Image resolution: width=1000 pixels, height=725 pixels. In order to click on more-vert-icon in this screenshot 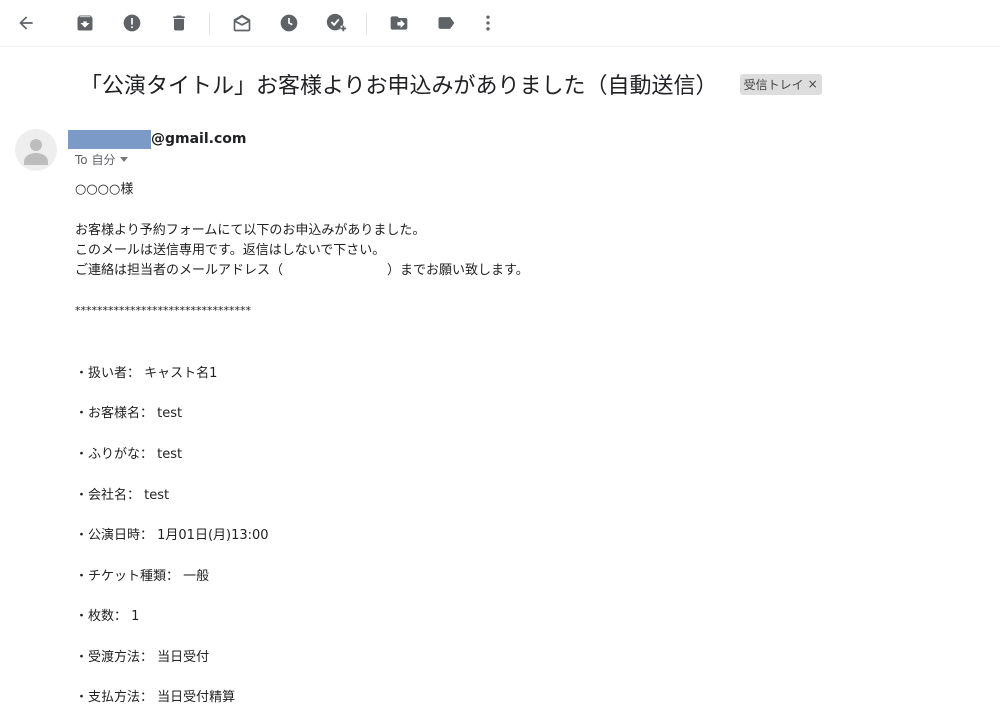, I will do `click(488, 23)`.